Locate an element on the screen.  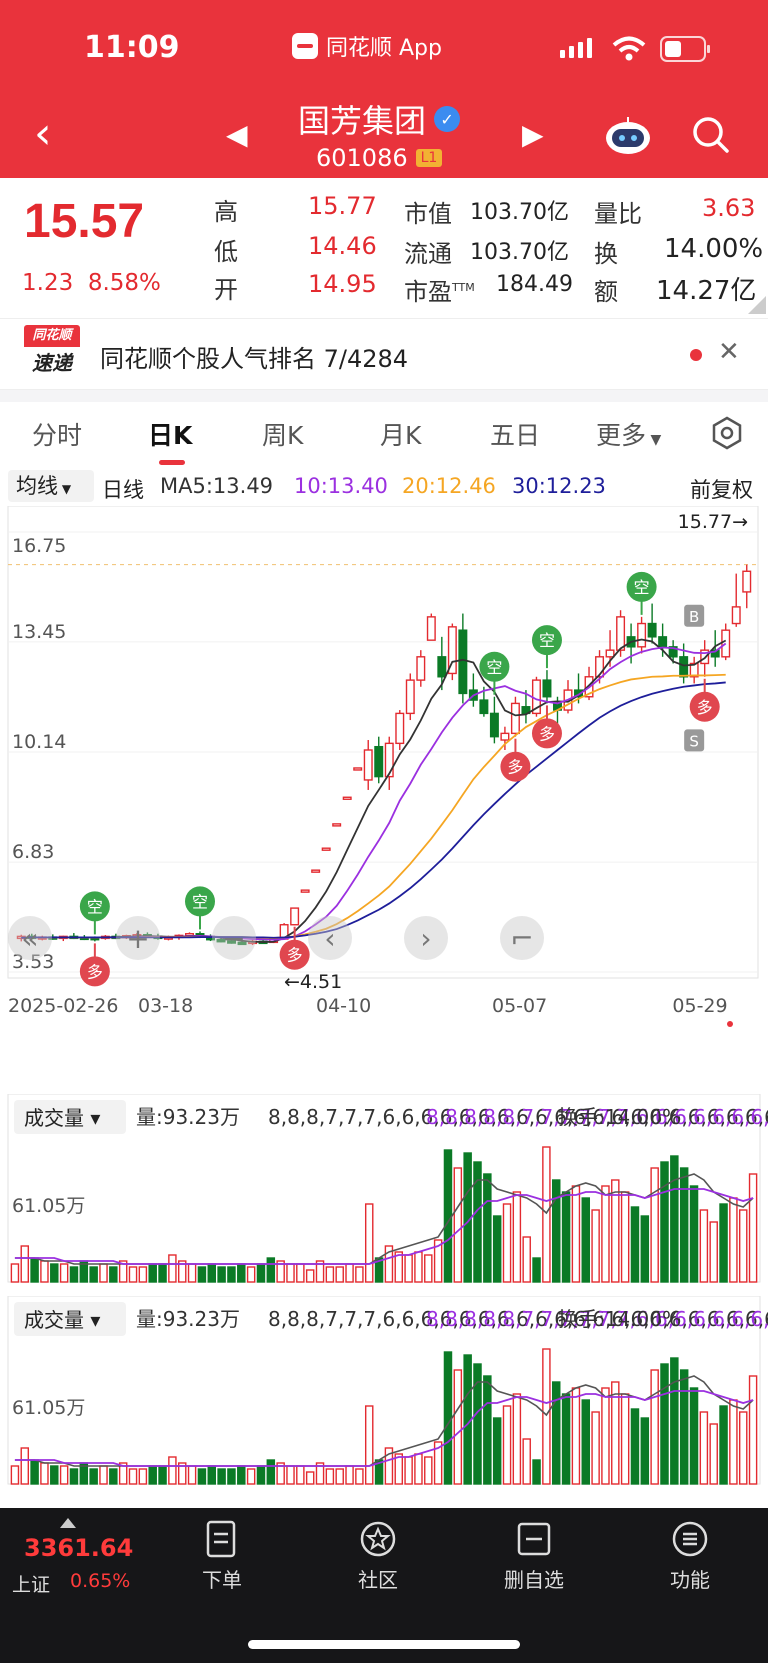
settings-hexagon-icon is located at coordinates (727, 433).